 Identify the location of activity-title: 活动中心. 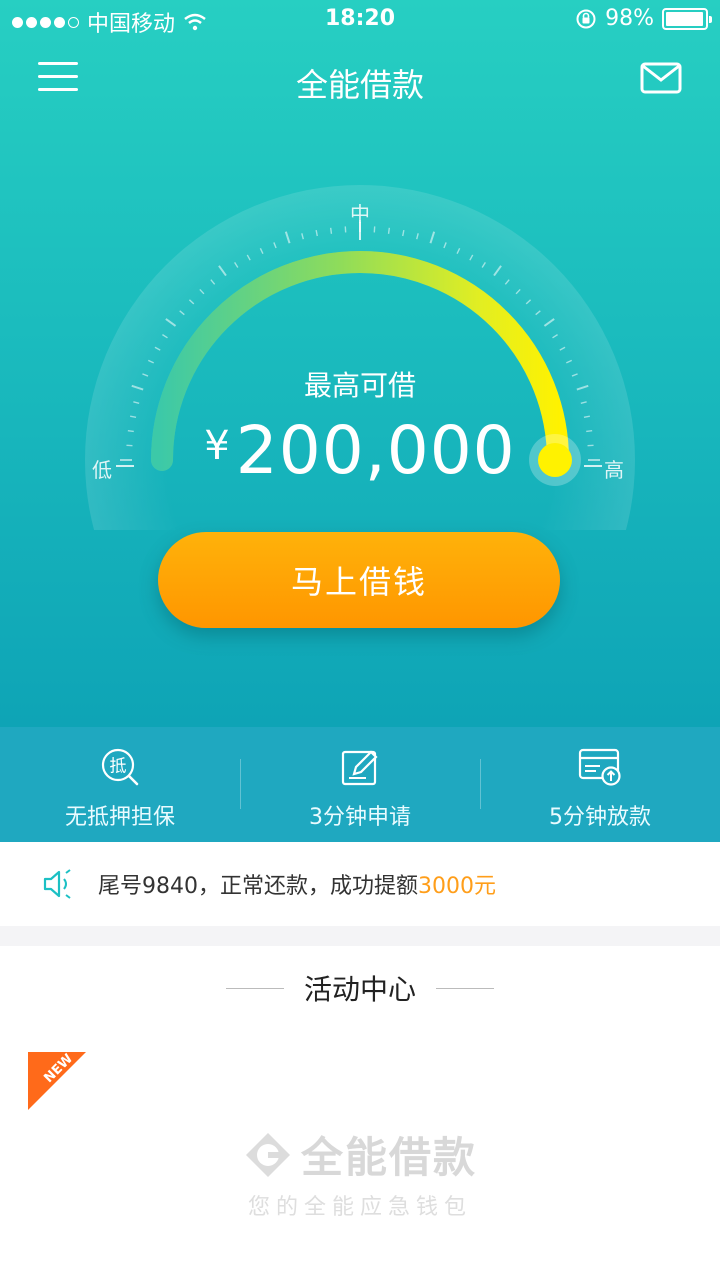
(359, 989).